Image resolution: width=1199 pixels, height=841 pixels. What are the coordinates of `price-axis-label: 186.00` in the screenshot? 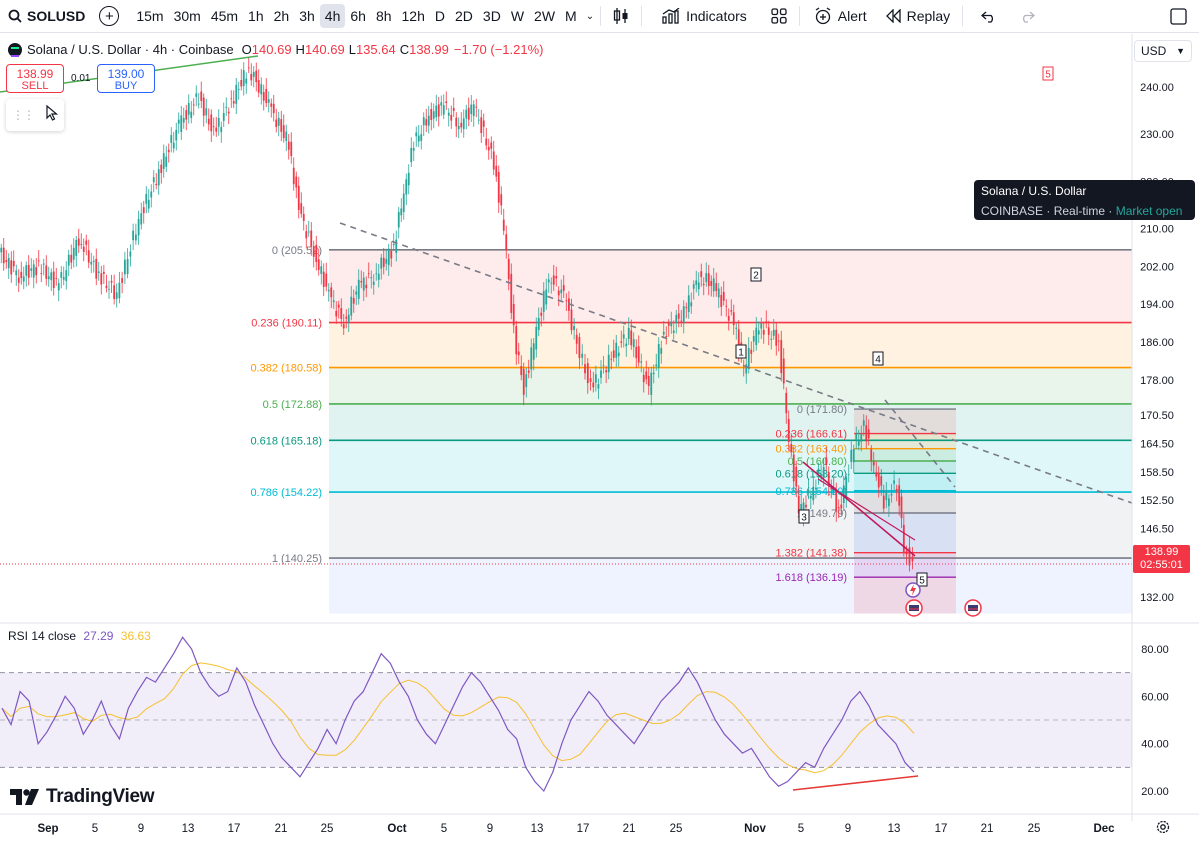 It's located at (1157, 343).